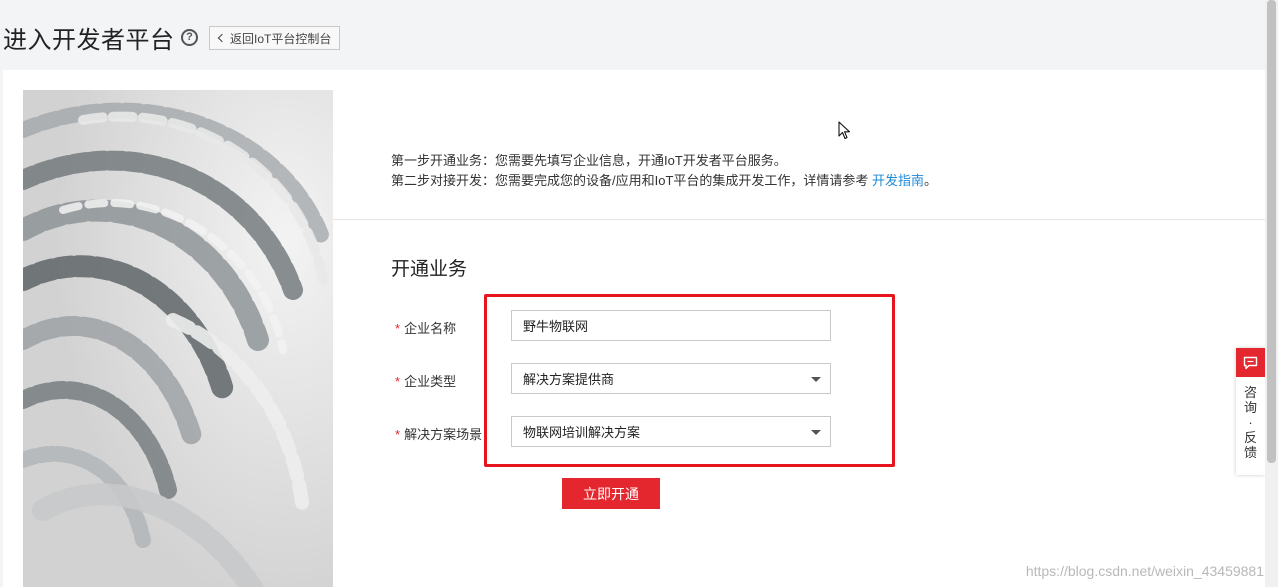  What do you see at coordinates (1250, 362) in the screenshot?
I see `chat-bubble-icon` at bounding box center [1250, 362].